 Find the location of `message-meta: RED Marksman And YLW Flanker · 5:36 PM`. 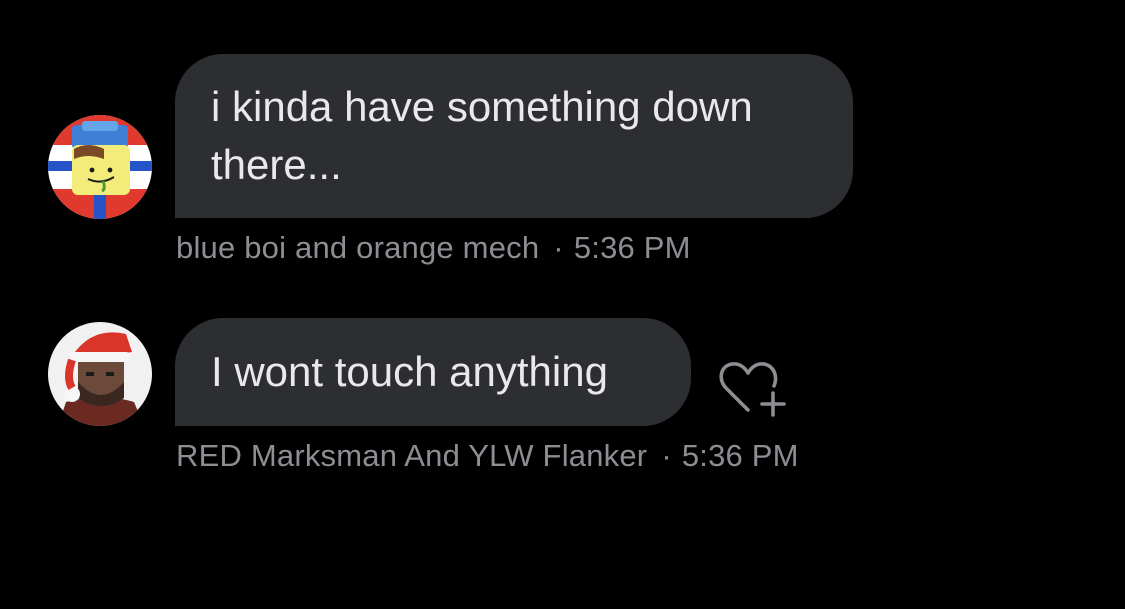

message-meta: RED Marksman And YLW Flanker · 5:36 PM is located at coordinates (487, 456).